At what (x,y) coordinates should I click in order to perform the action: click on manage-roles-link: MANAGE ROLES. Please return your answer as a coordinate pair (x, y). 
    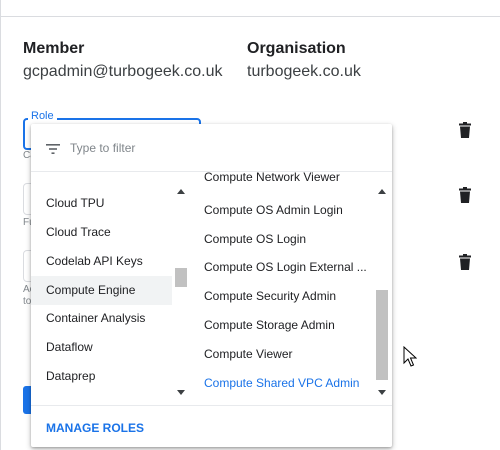
    Looking at the image, I should click on (95, 428).